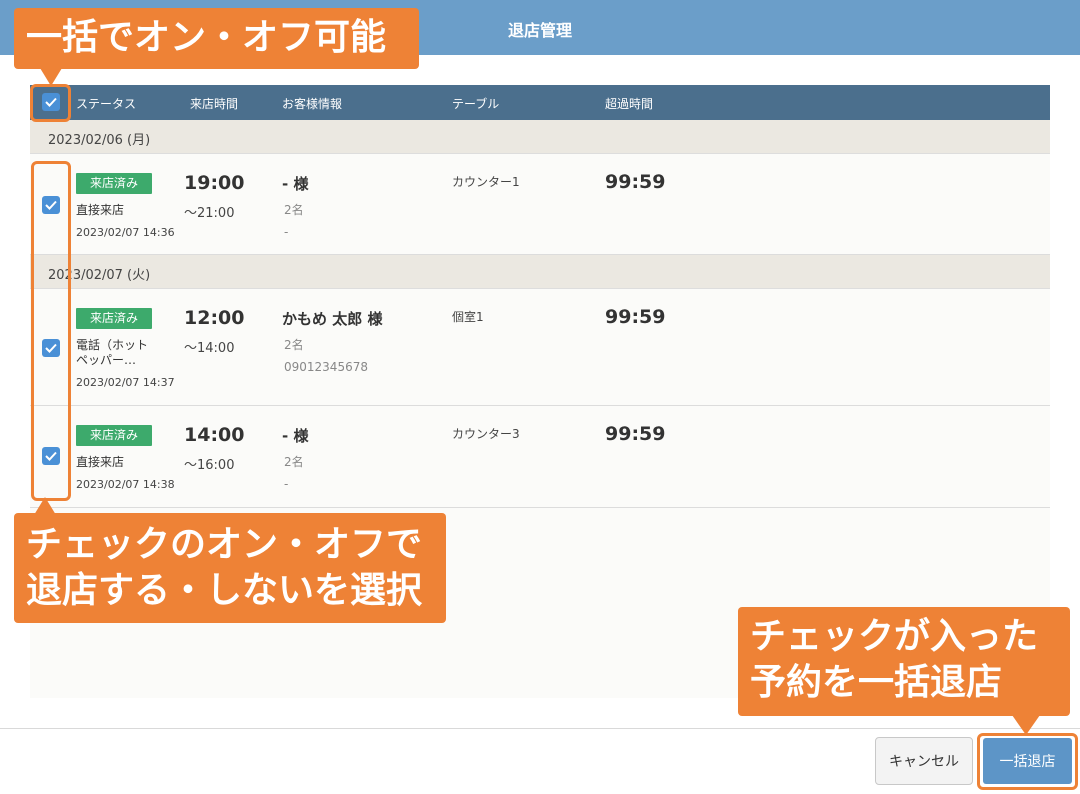  I want to click on callout-toggle-all-text: 一括でオン・オフ可能, so click(206, 37).